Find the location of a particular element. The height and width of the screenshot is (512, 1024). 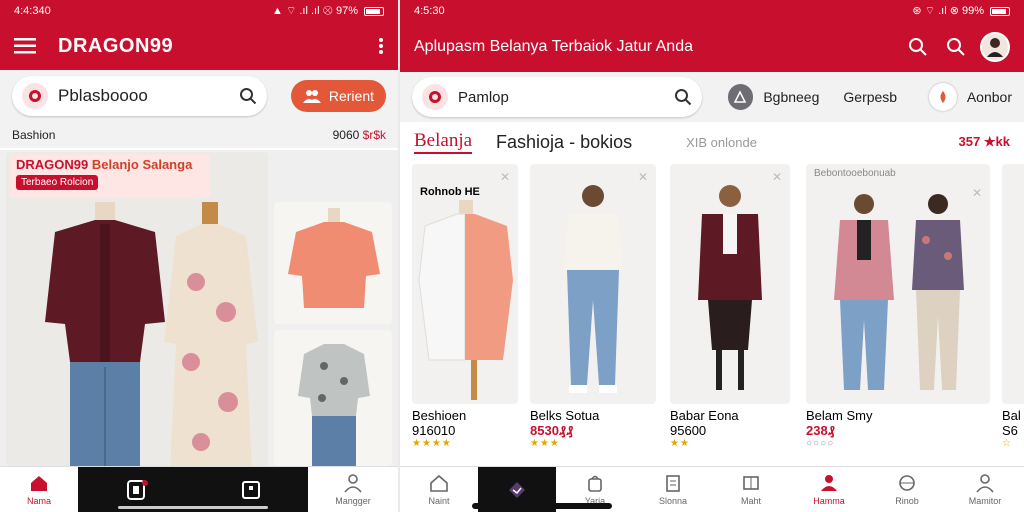

nav-label: Maht is located at coordinates (750, 501).